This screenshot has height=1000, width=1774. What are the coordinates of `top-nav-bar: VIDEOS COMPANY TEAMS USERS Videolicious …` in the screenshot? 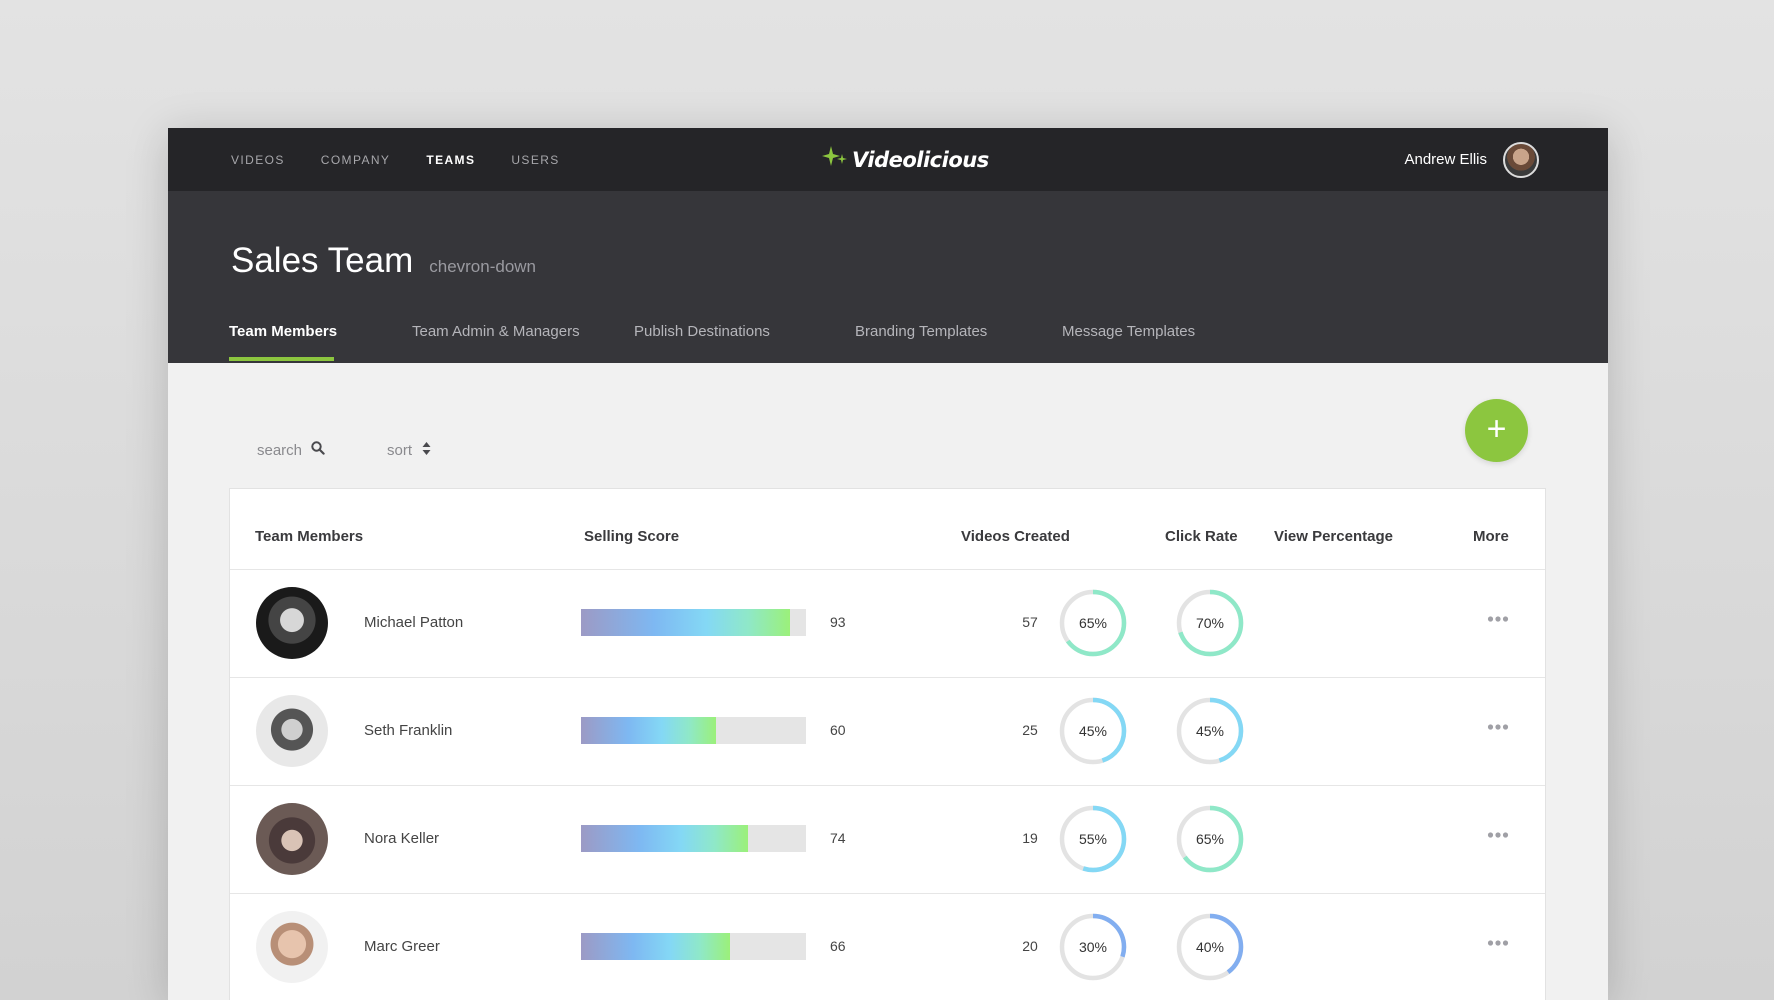 It's located at (888, 159).